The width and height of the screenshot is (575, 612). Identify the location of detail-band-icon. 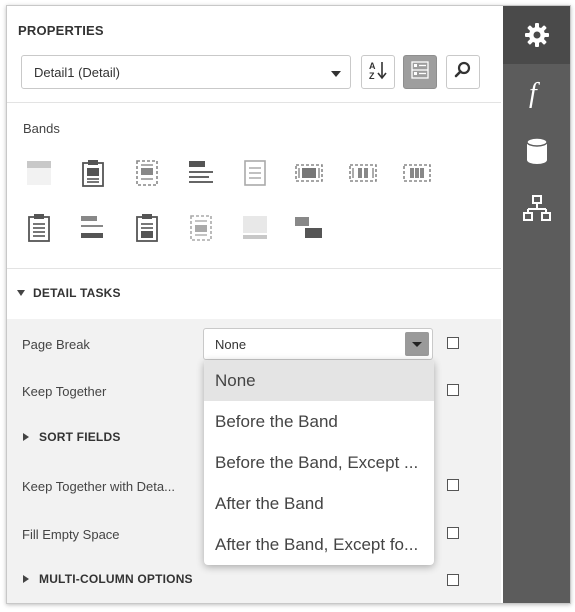
(255, 173).